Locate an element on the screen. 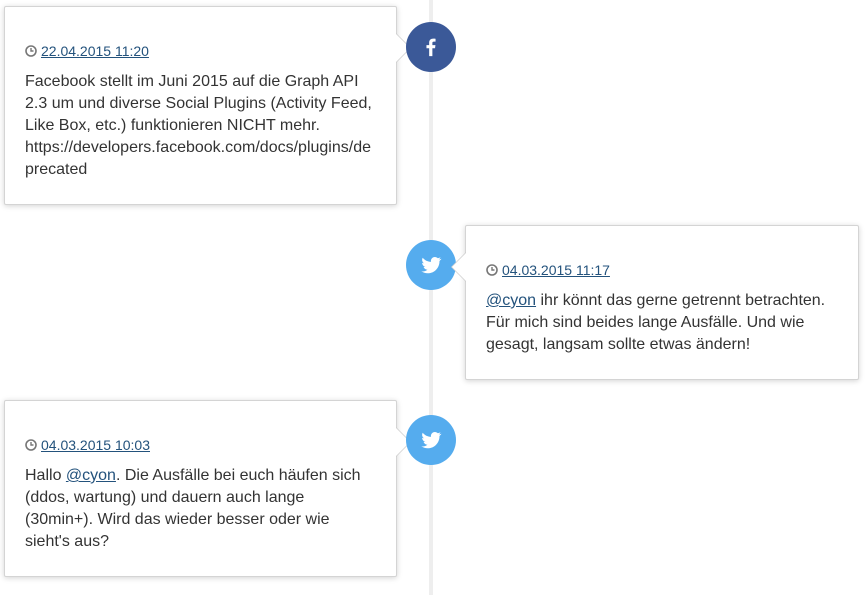  facebook-badge is located at coordinates (431, 47).